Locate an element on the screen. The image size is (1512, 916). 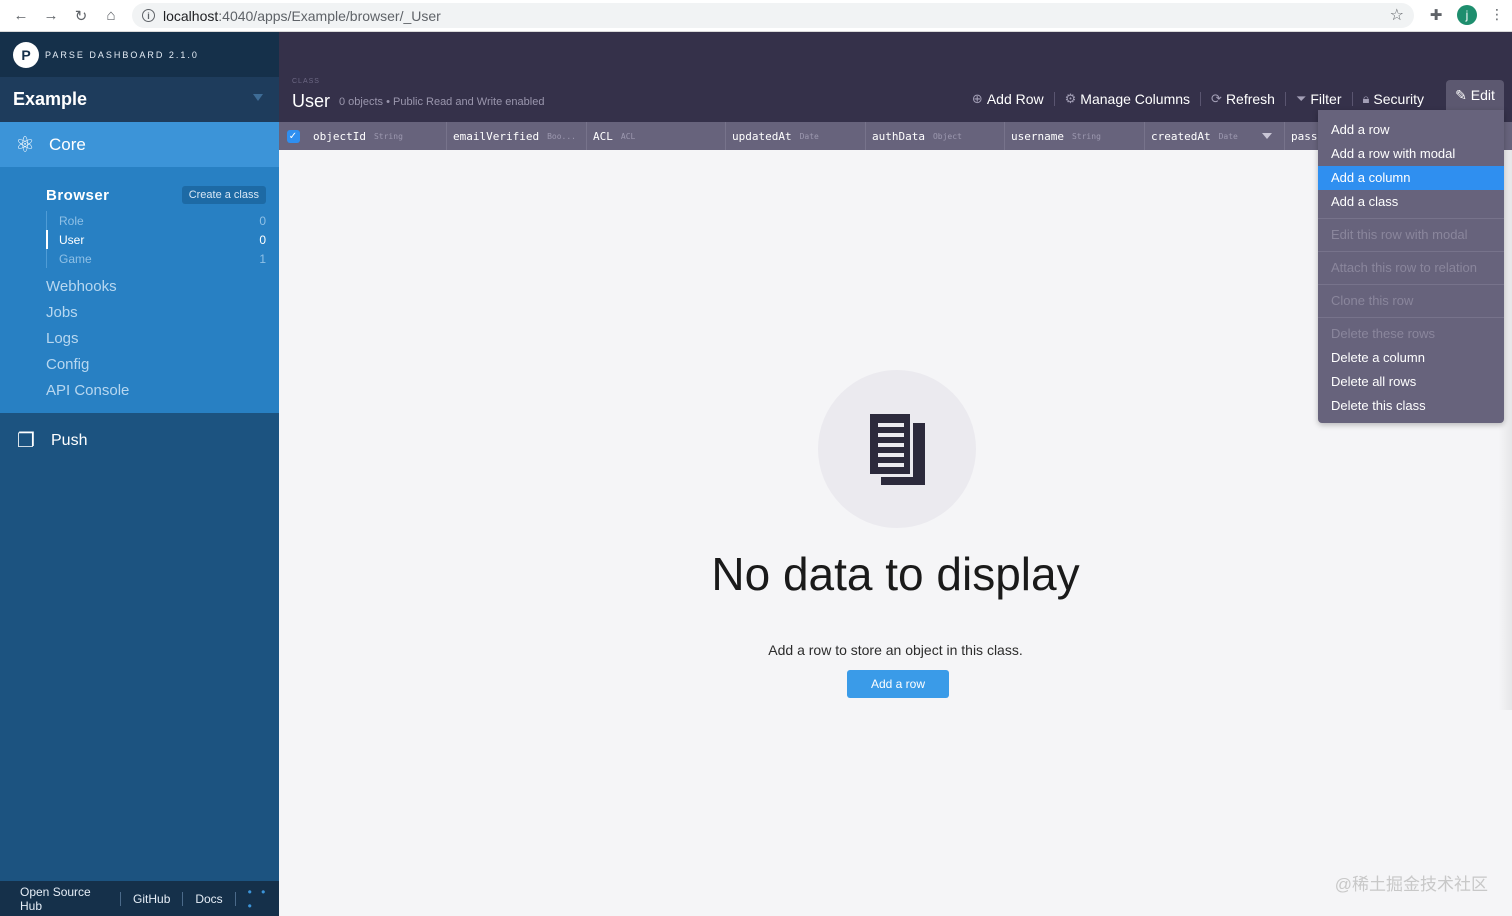
select-all-checkbox: ✓ is located at coordinates (293, 136).